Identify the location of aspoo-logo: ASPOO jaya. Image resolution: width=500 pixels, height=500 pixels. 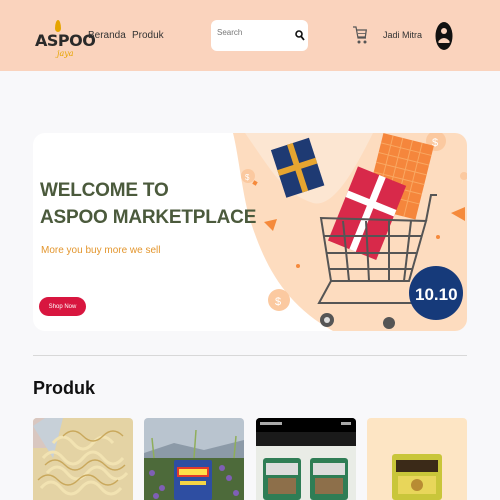
(65, 37).